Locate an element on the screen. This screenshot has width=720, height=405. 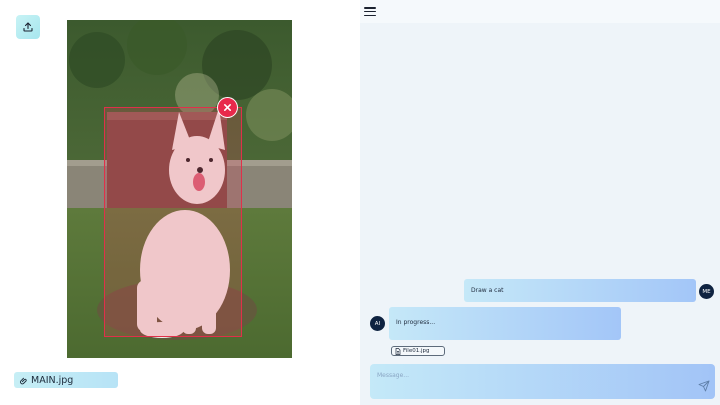
avatar-me: ME is located at coordinates (706, 291).